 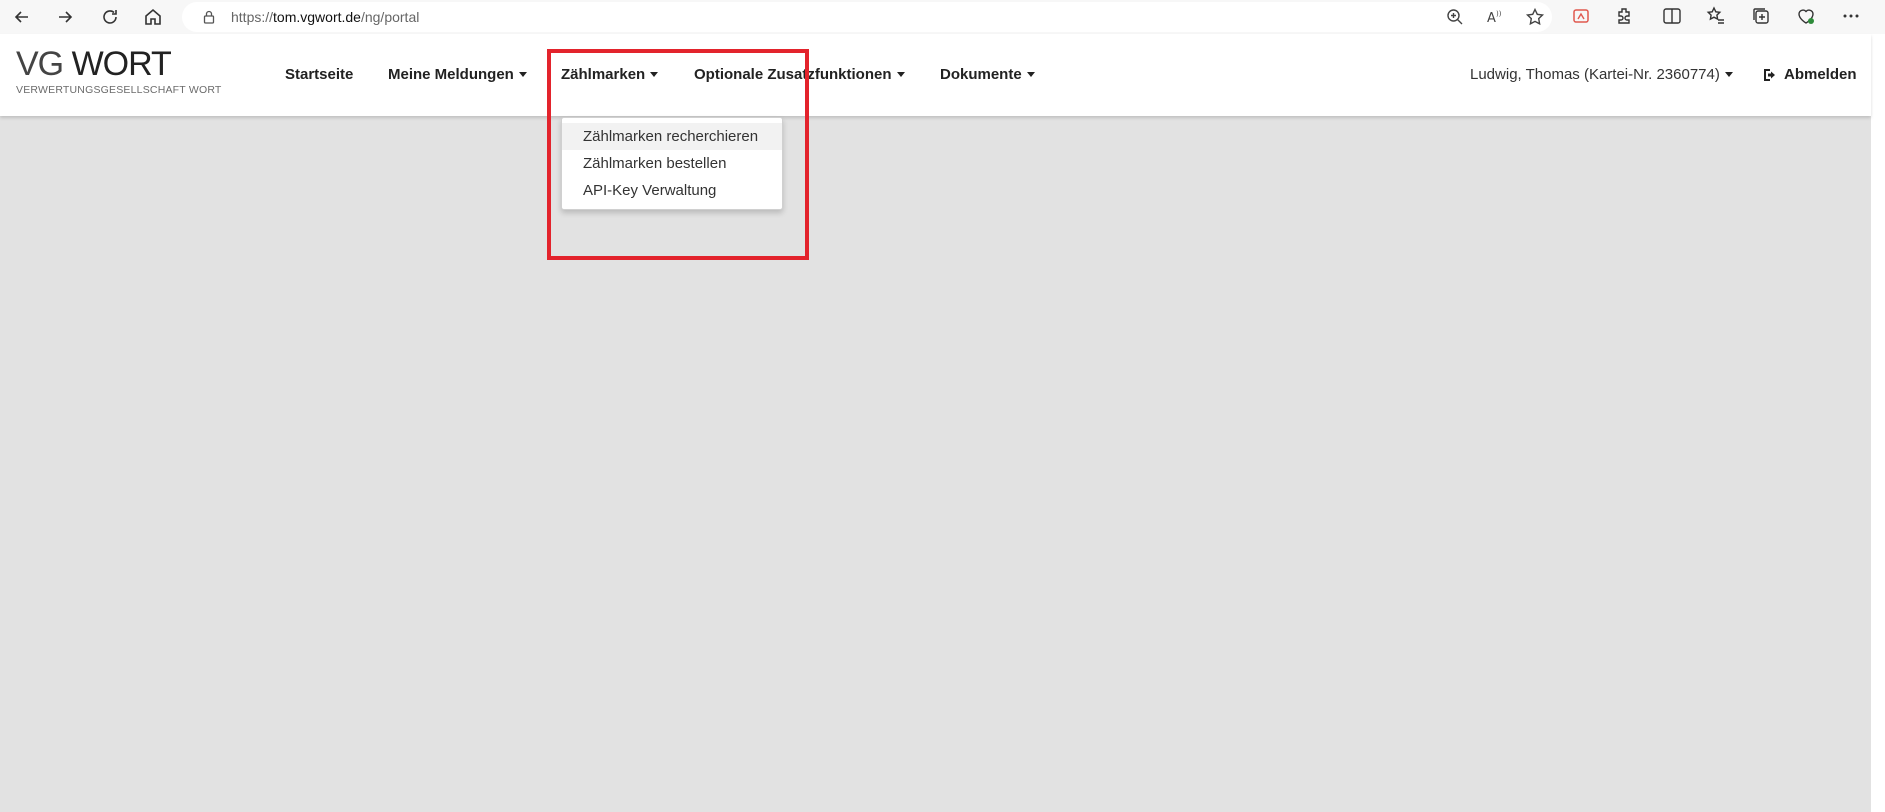 I want to click on nav-optionale-label: Optionale Zusatzfunktionen, so click(x=793, y=74).